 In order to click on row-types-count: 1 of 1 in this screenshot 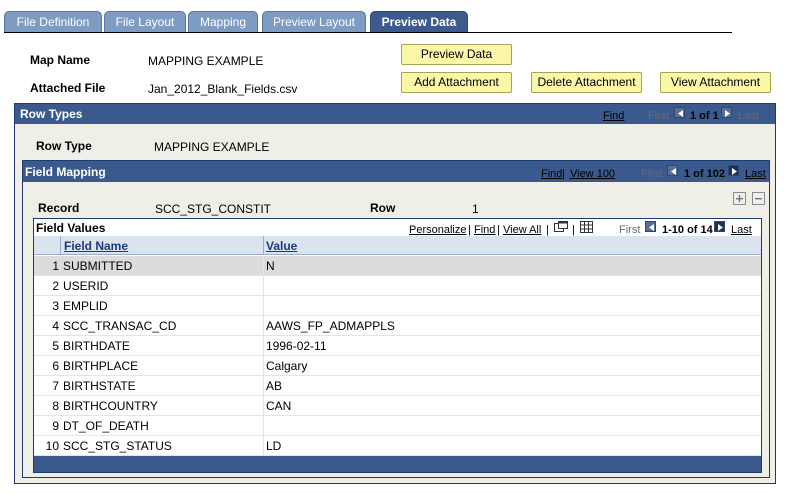, I will do `click(704, 116)`.